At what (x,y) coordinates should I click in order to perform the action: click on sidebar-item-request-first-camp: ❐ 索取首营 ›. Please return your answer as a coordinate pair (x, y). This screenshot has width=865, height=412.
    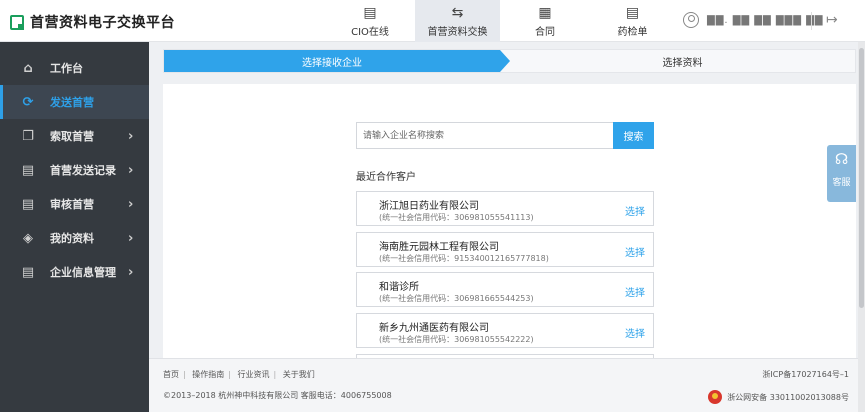
    Looking at the image, I should click on (74, 136).